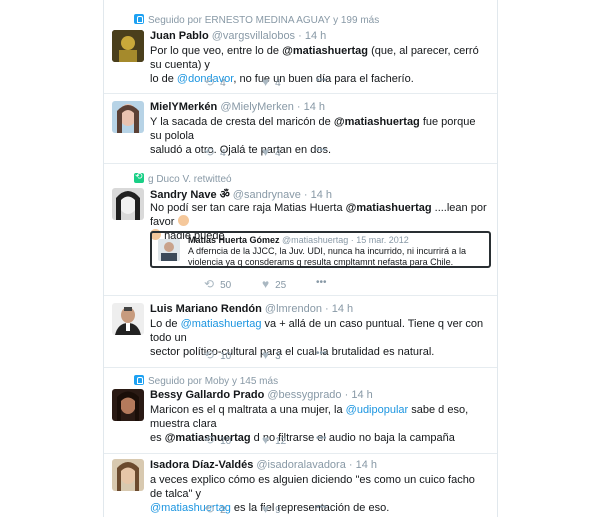 This screenshot has height=517, width=600. I want to click on display-name: Luis Mariano Rendón, so click(206, 309).